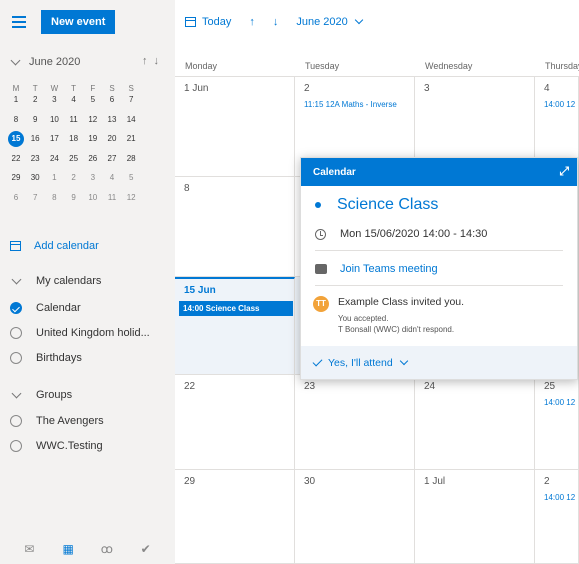 The height and width of the screenshot is (564, 579). Describe the element at coordinates (74, 159) in the screenshot. I see `mini-day: 25` at that location.